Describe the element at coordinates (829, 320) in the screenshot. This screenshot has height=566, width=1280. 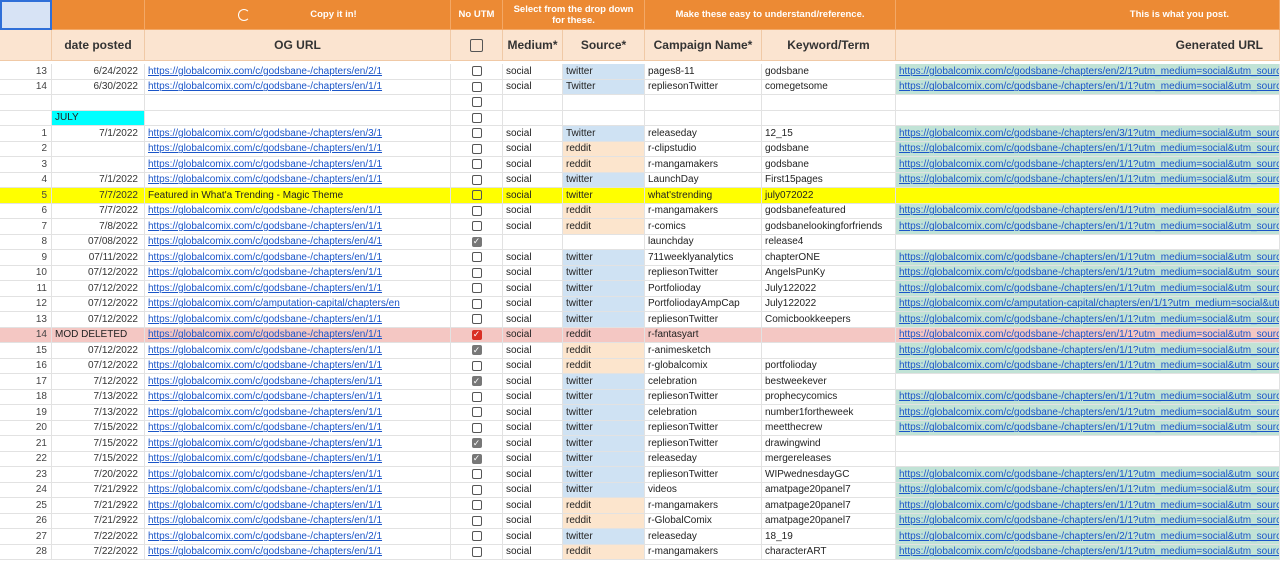
I see `keyword-term-cell: Comicbookkeepers` at that location.